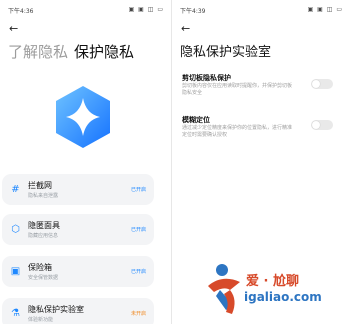 This screenshot has width=351, height=324. I want to click on option-desc-clipboard: 剪切板内容仅在应用读取时提醒你，并保护剪切板隐私安全, so click(237, 89).